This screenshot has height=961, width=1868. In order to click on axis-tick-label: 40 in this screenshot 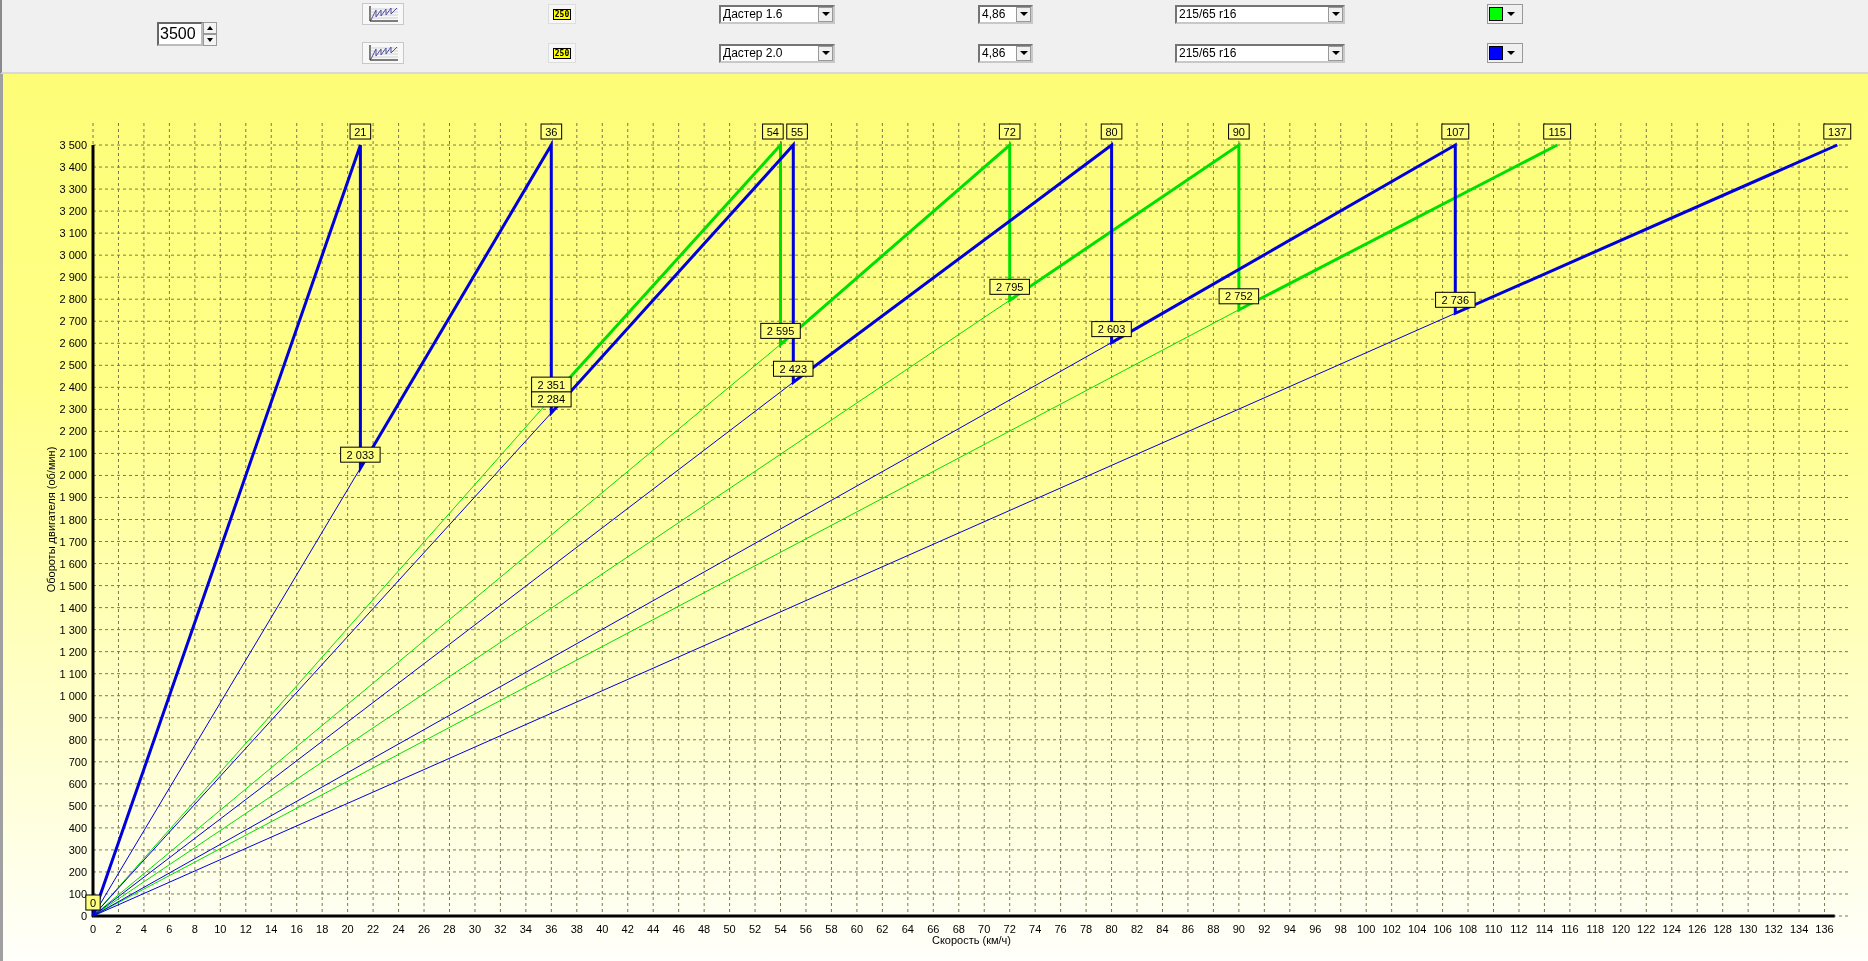, I will do `click(602, 929)`.